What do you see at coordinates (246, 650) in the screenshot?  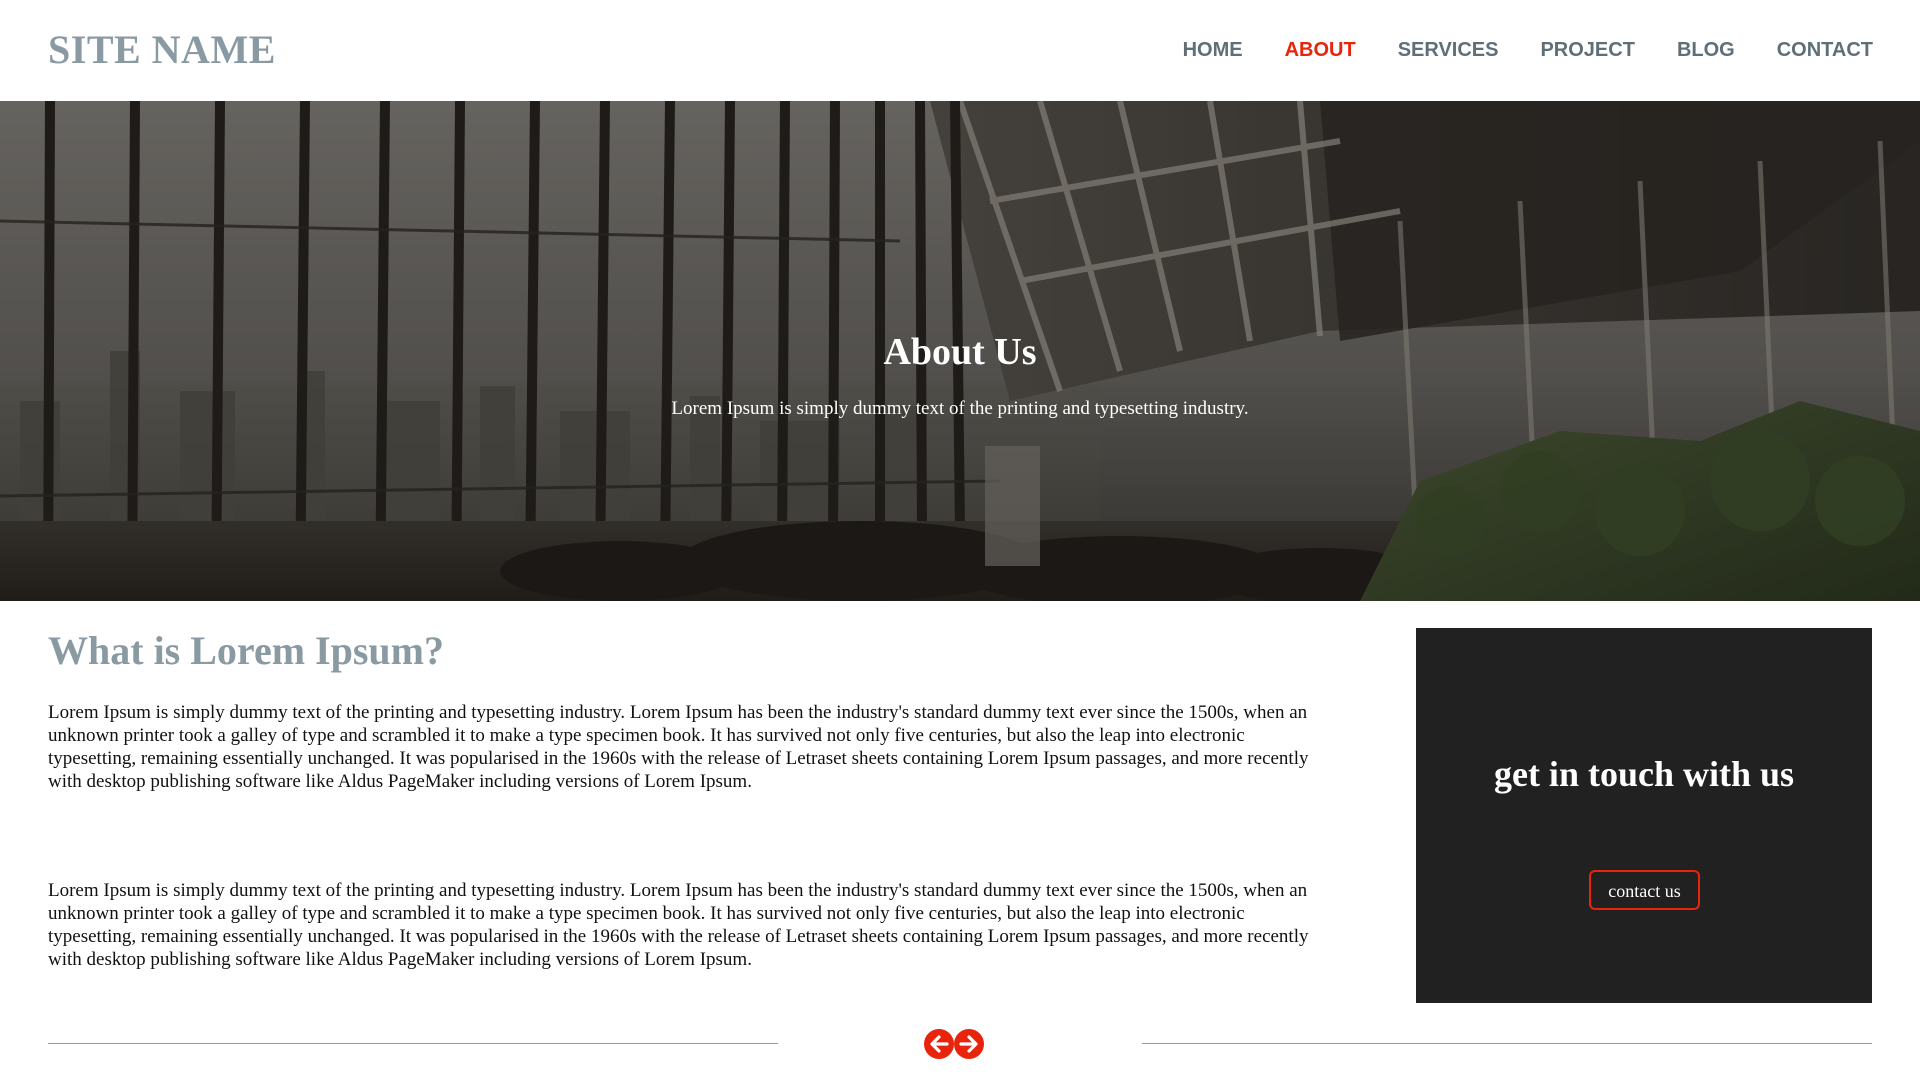 I see `section-heading: What is Lorem Ipsum?` at bounding box center [246, 650].